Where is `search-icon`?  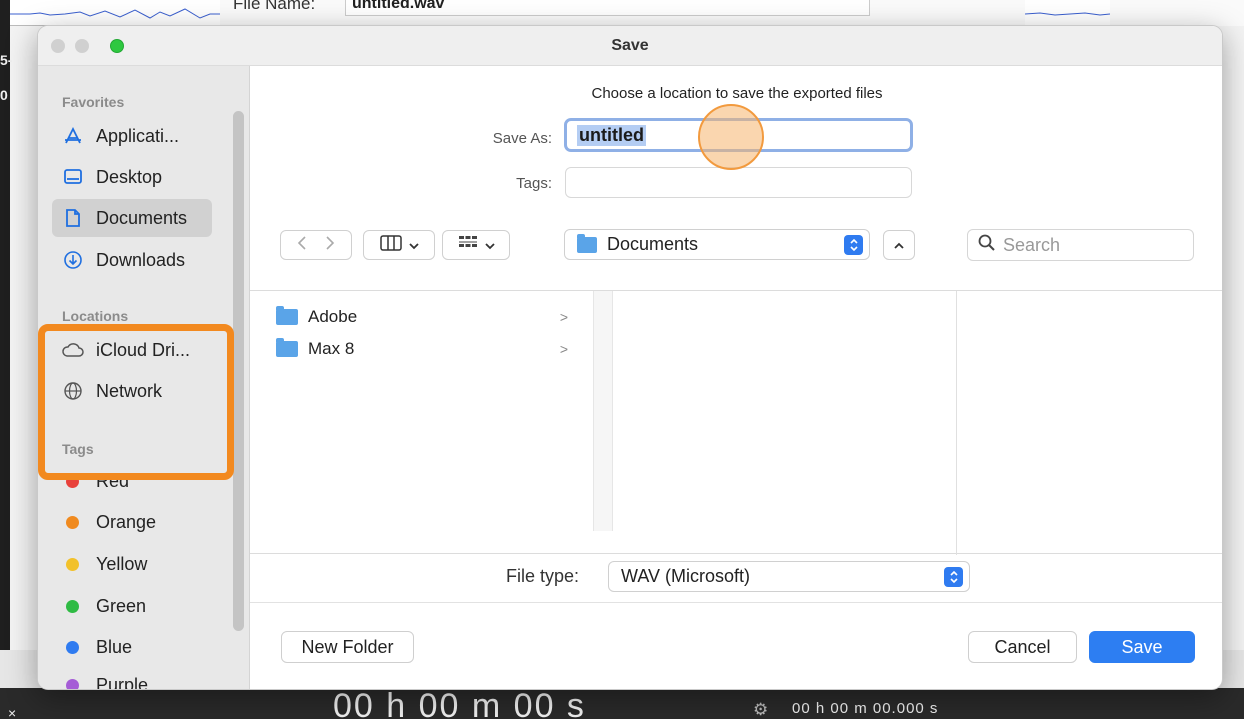 search-icon is located at coordinates (986, 245).